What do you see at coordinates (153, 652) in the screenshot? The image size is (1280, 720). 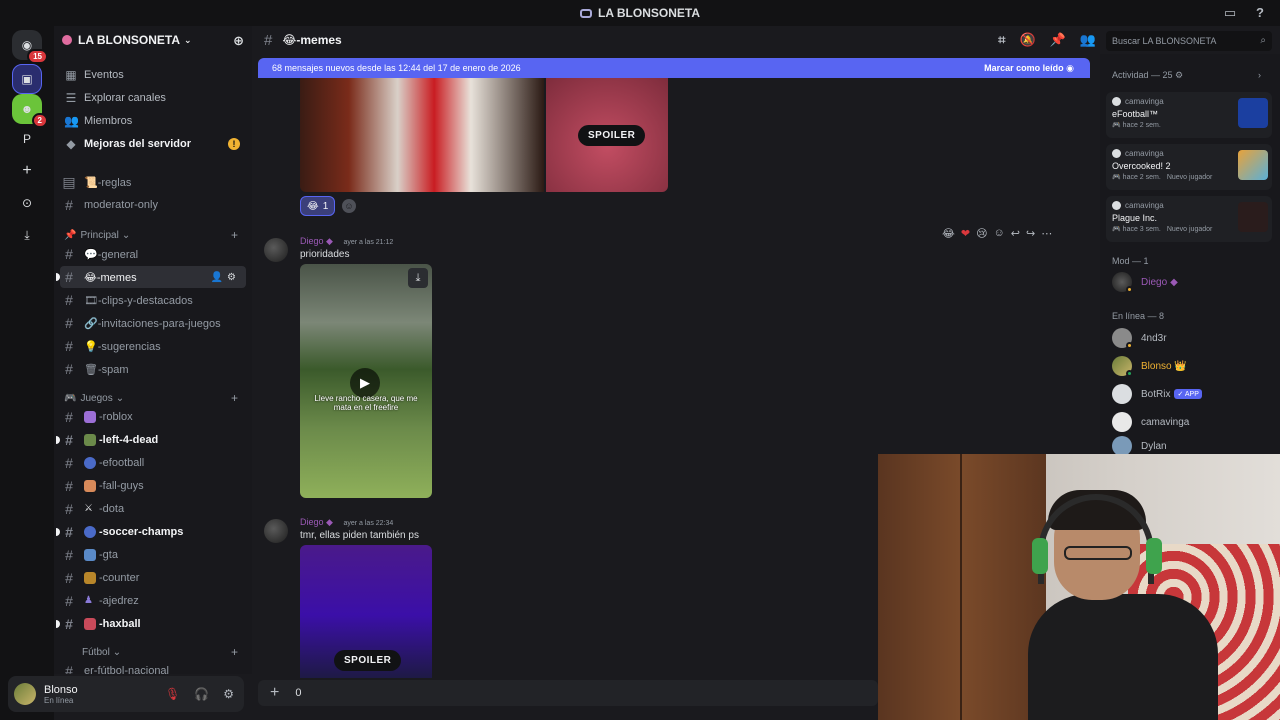 I see `category-futbol: Fútbol ⌄ +` at bounding box center [153, 652].